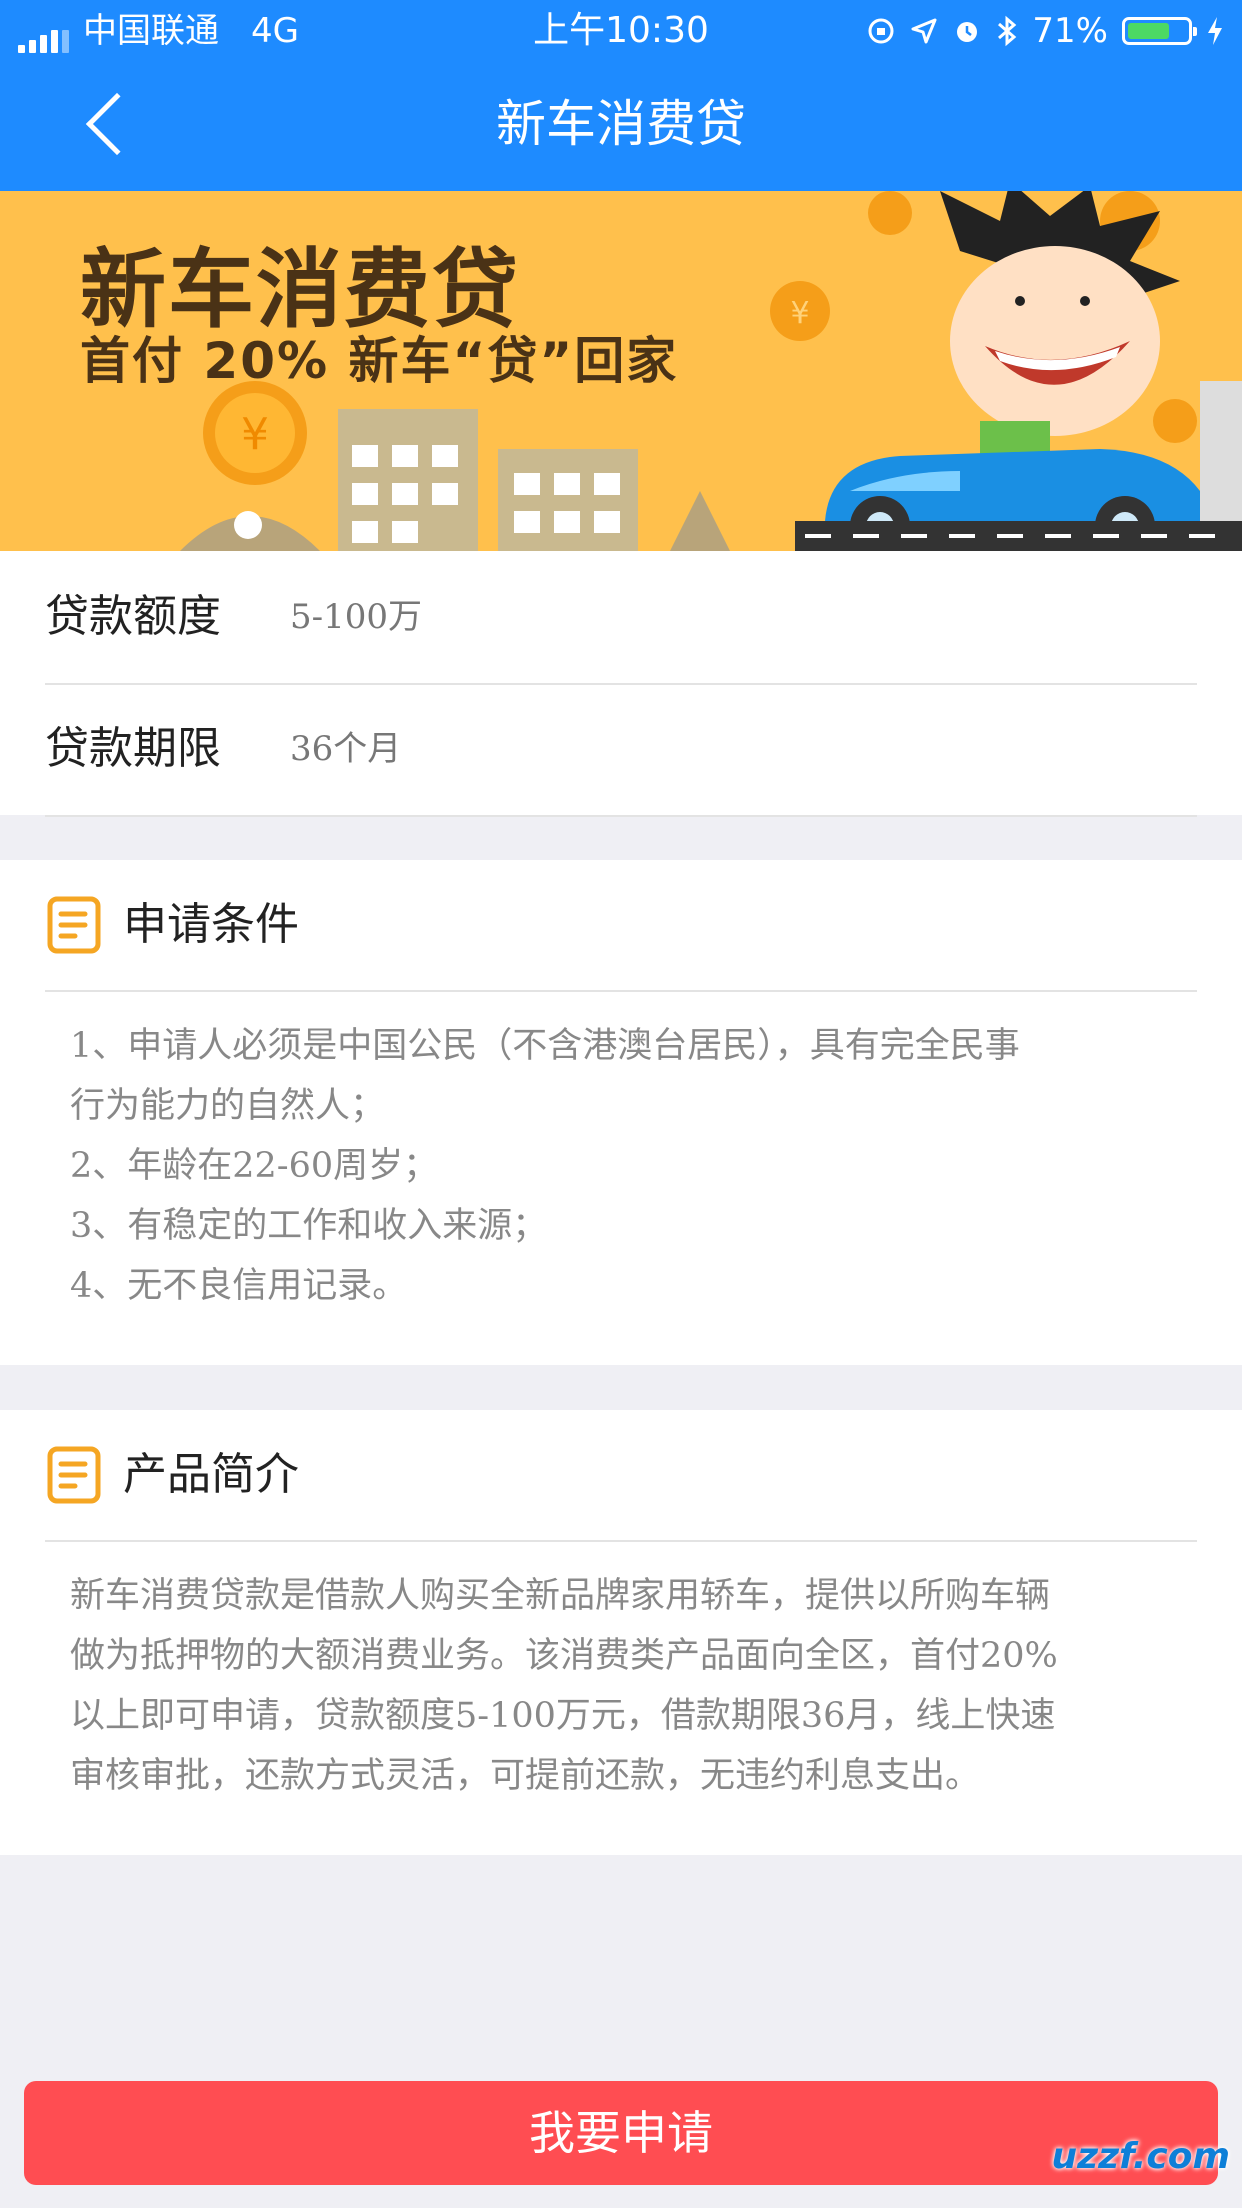 The width and height of the screenshot is (1242, 2208). I want to click on top-bar: 中国联通 4G 上午10:30 71% 新车消费贷, so click(621, 95).